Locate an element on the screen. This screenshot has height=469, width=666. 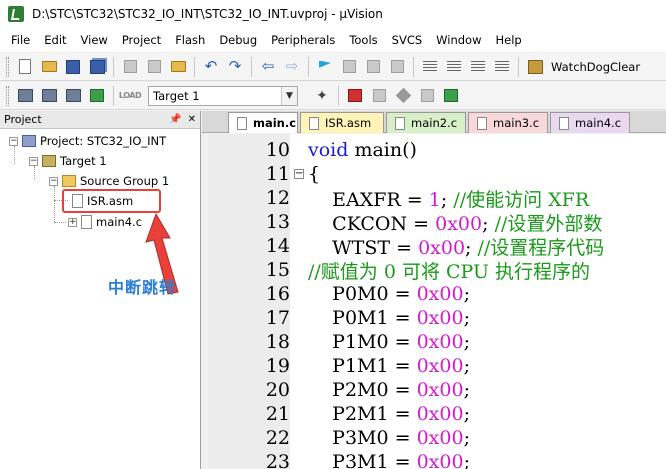
comment-icon is located at coordinates (478, 66).